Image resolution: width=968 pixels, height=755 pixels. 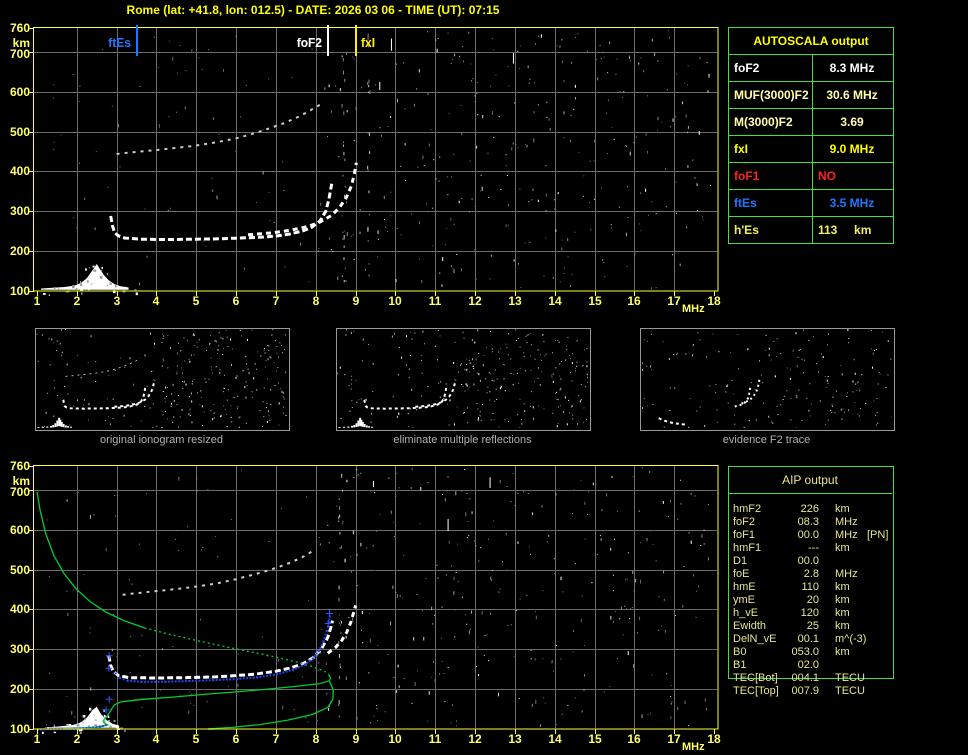 What do you see at coordinates (851, 665) in the screenshot?
I see `aip-unit` at bounding box center [851, 665].